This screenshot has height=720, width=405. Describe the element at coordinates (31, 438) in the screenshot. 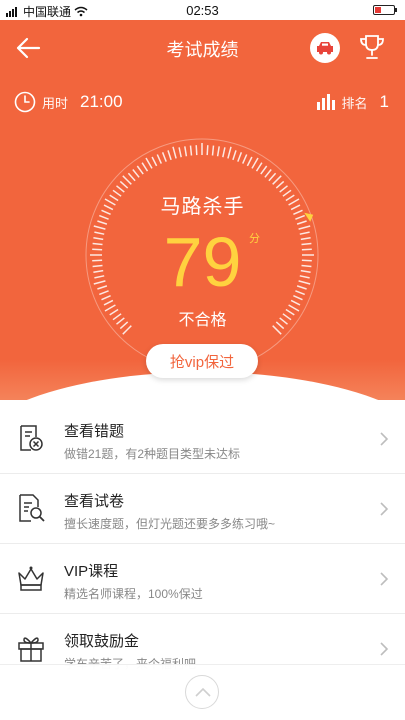

I see `wrong-questions-icon` at that location.